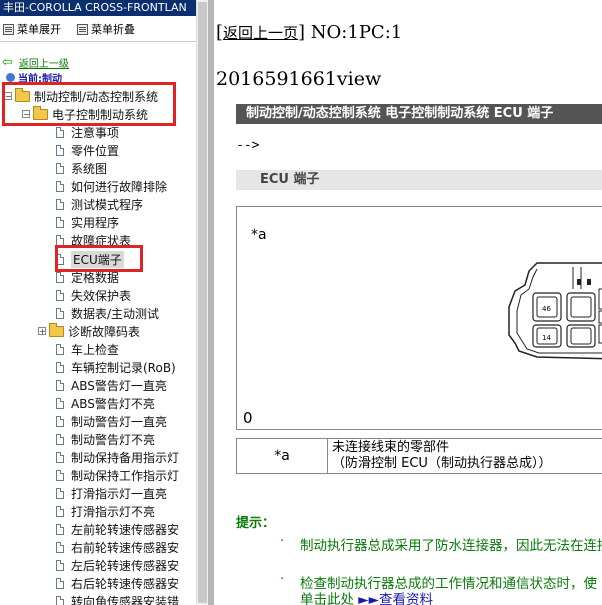 Image resolution: width=602 pixels, height=605 pixels. I want to click on folder-icon, so click(56, 329).